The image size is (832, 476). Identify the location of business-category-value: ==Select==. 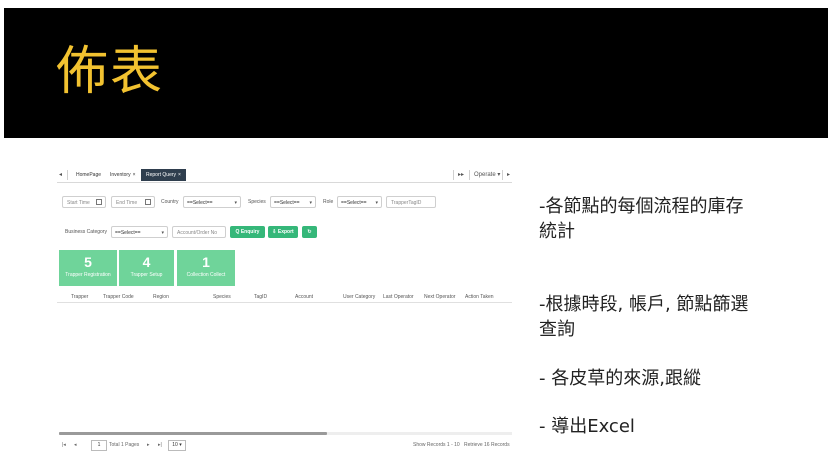
(128, 233).